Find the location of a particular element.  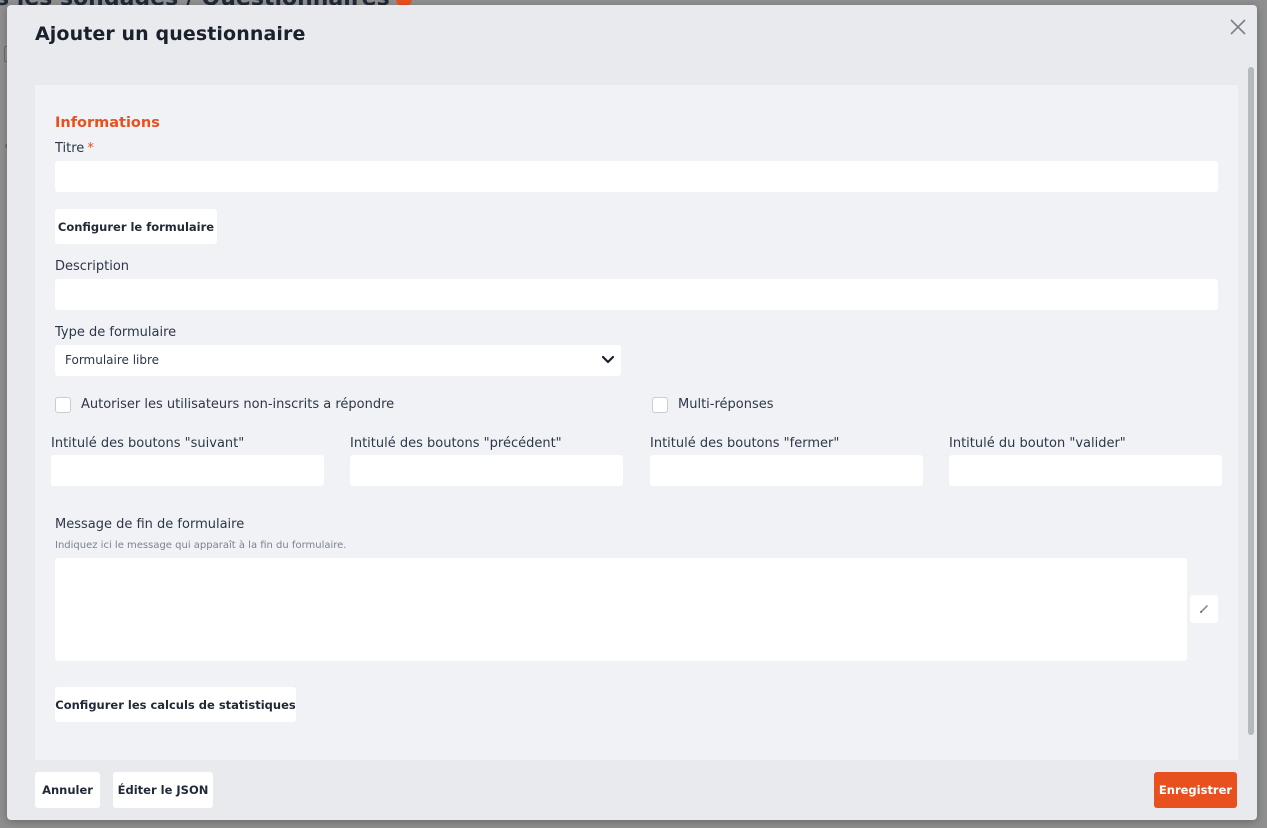

edit-button is located at coordinates (1204, 609).